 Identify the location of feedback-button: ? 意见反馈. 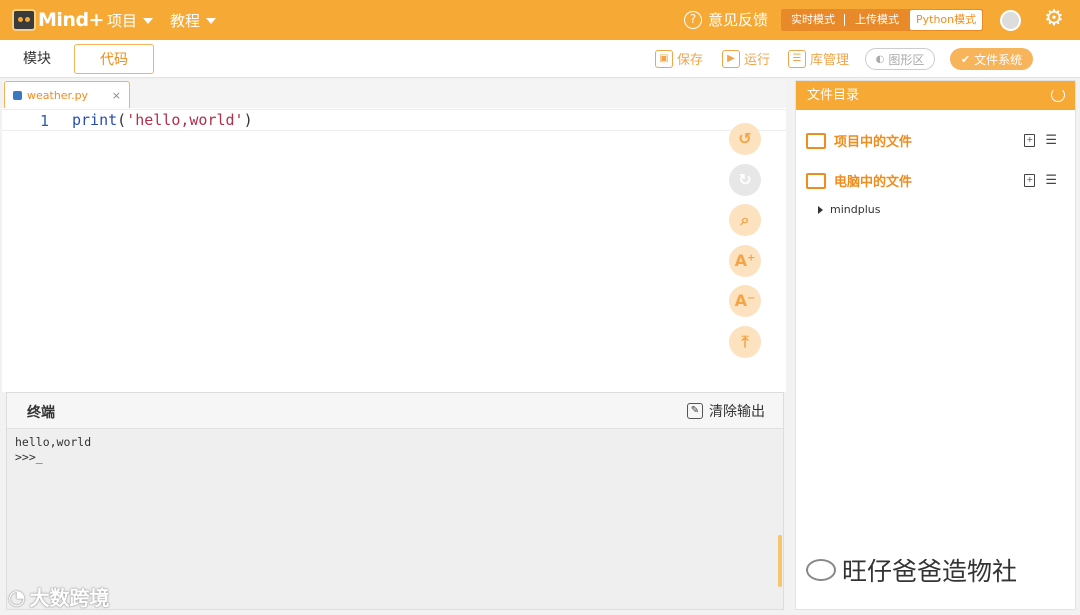
(726, 19).